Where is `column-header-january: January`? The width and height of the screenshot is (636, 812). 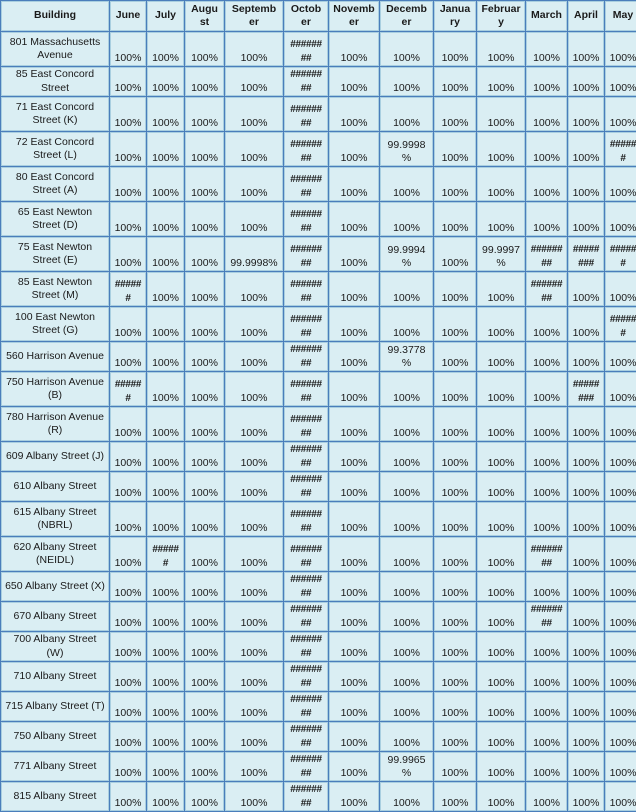
column-header-january: January is located at coordinates (455, 16).